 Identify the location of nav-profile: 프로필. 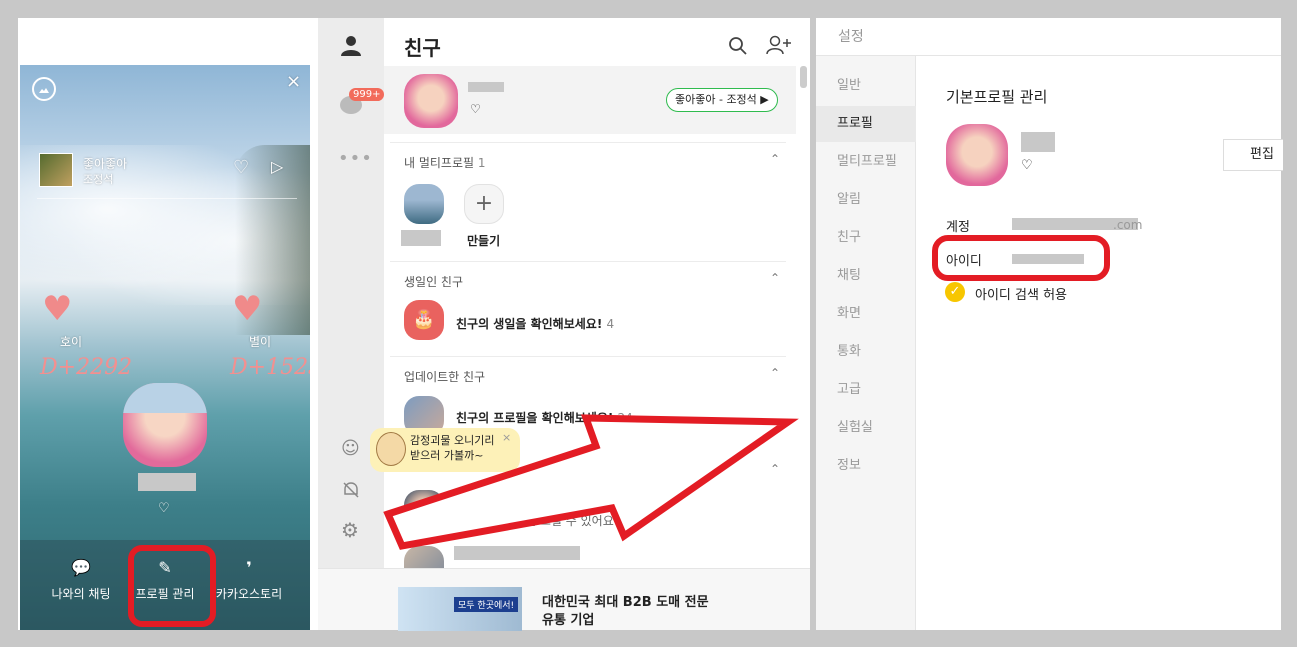
(866, 124).